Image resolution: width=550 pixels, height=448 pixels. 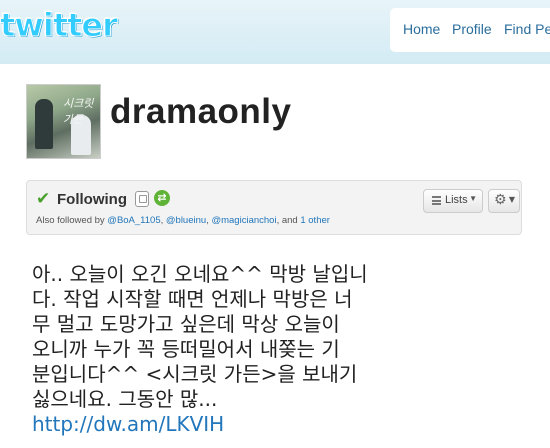 I want to click on avatar-text: 시크릿가든, so click(x=78, y=111).